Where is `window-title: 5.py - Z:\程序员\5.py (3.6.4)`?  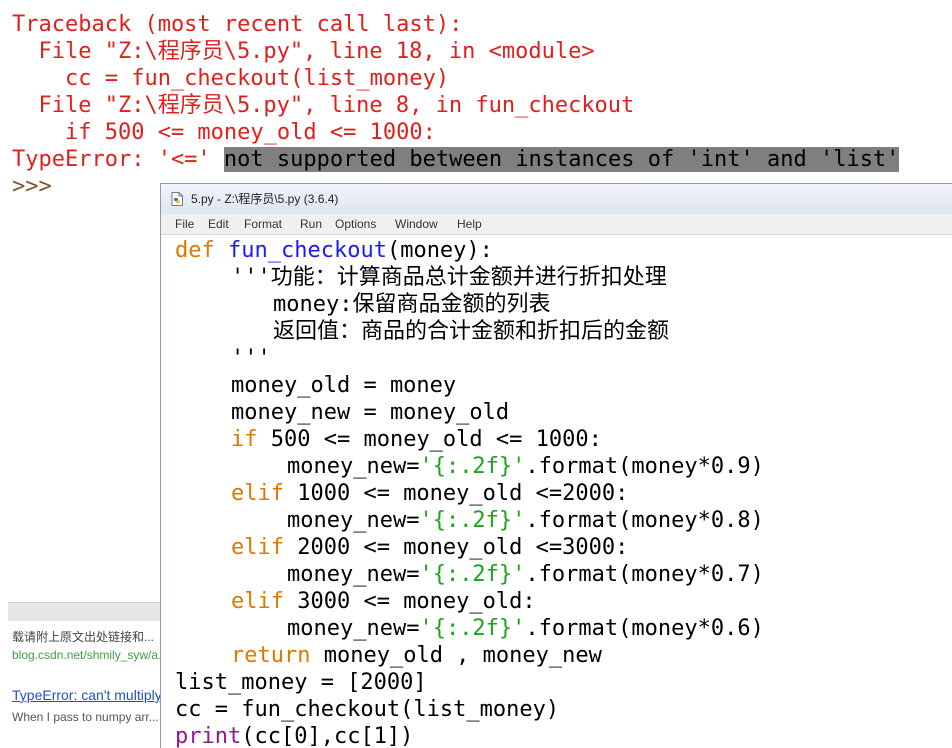 window-title: 5.py - Z:\程序员\5.py (3.6.4) is located at coordinates (265, 199).